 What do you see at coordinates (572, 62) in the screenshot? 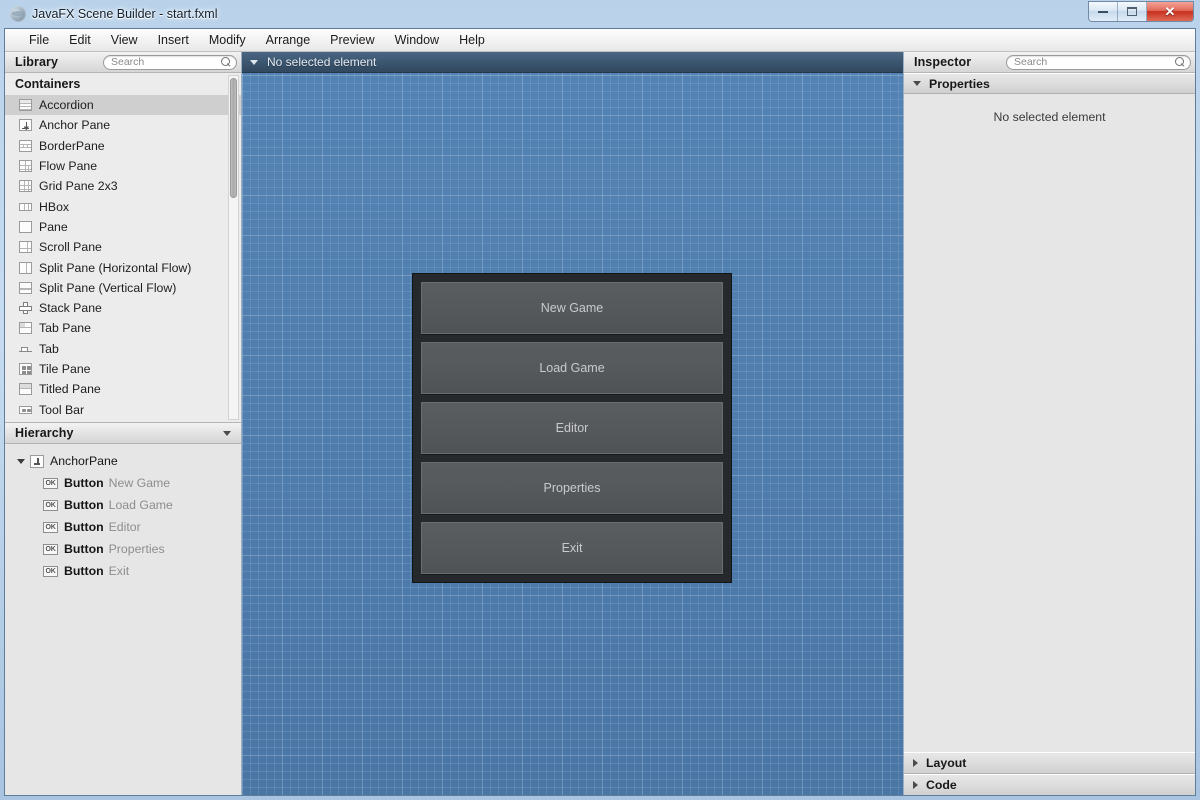
I see `breadcrumb: No selected element` at bounding box center [572, 62].